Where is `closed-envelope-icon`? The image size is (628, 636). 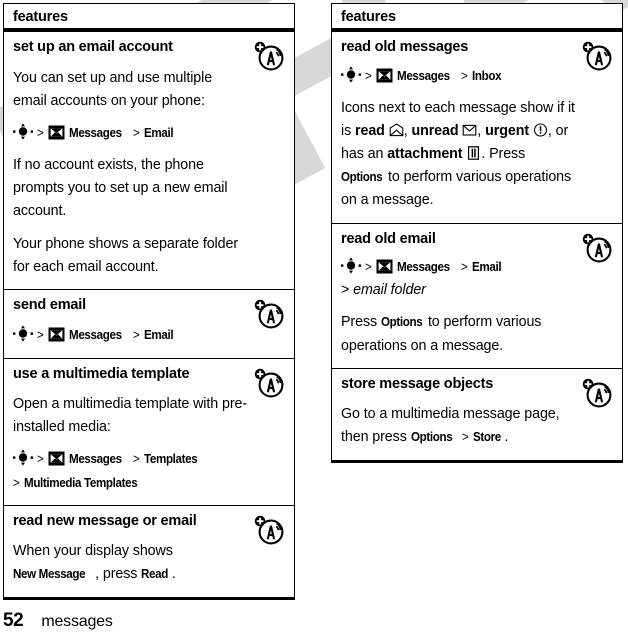 closed-envelope-icon is located at coordinates (469, 129).